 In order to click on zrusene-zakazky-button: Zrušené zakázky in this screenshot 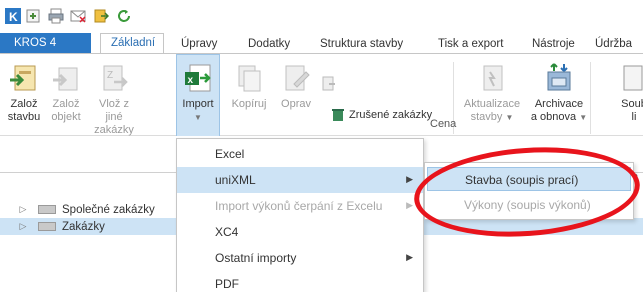, I will do `click(381, 115)`.